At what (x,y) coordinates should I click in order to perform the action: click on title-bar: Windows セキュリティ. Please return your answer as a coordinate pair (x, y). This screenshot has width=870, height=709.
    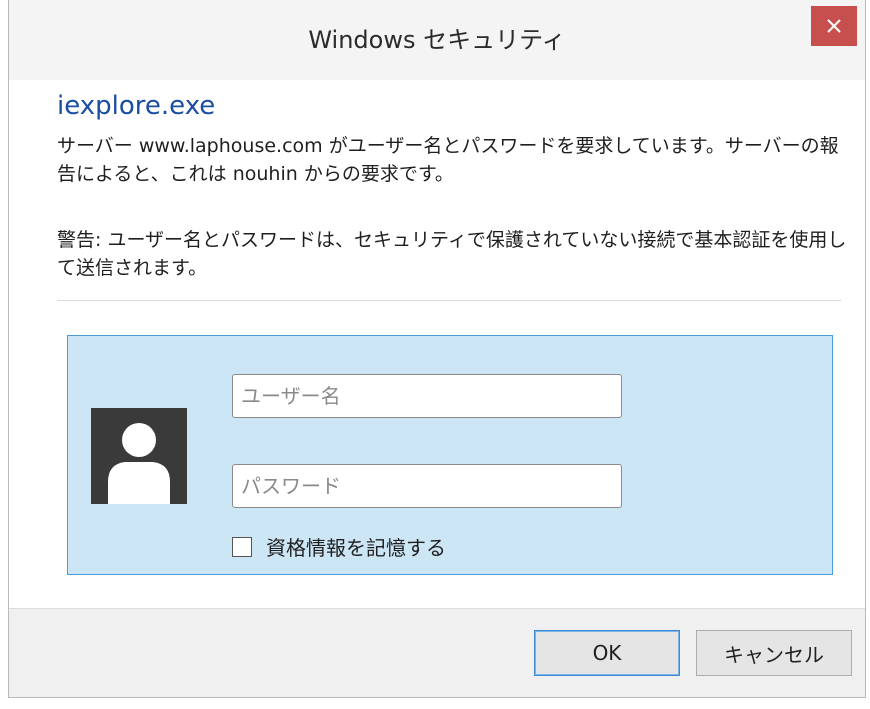
    Looking at the image, I should click on (437, 40).